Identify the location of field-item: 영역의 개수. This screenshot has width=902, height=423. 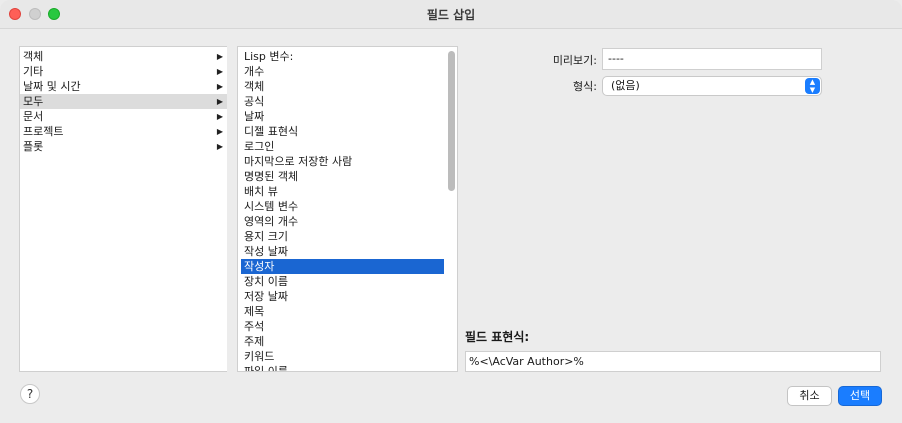
(342, 221).